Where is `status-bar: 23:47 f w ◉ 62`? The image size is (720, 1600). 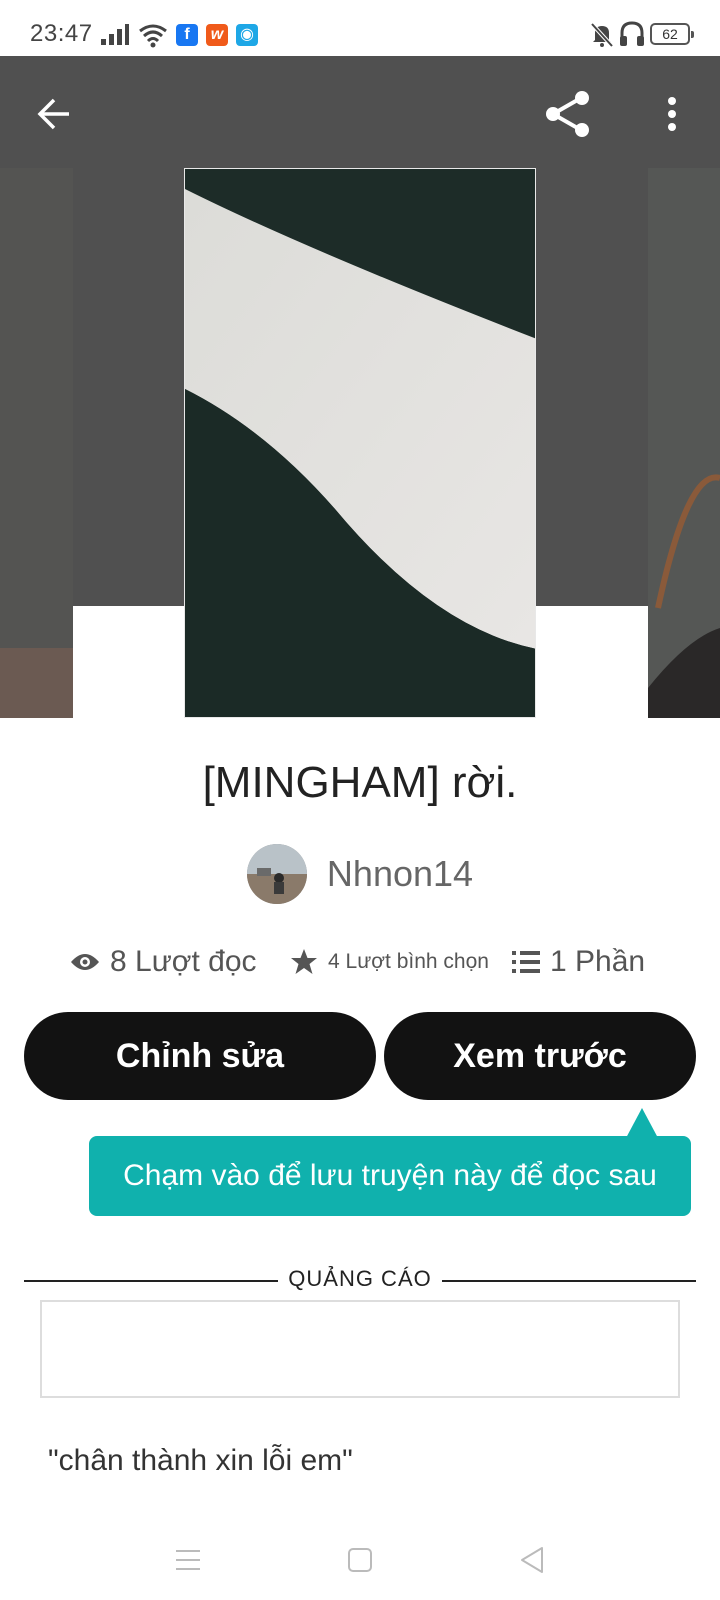 status-bar: 23:47 f w ◉ 62 is located at coordinates (360, 28).